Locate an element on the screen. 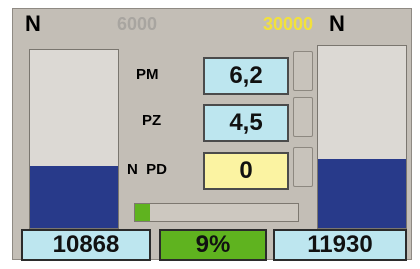 This screenshot has width=420, height=269. limit-high-label: 30000 is located at coordinates (288, 24).